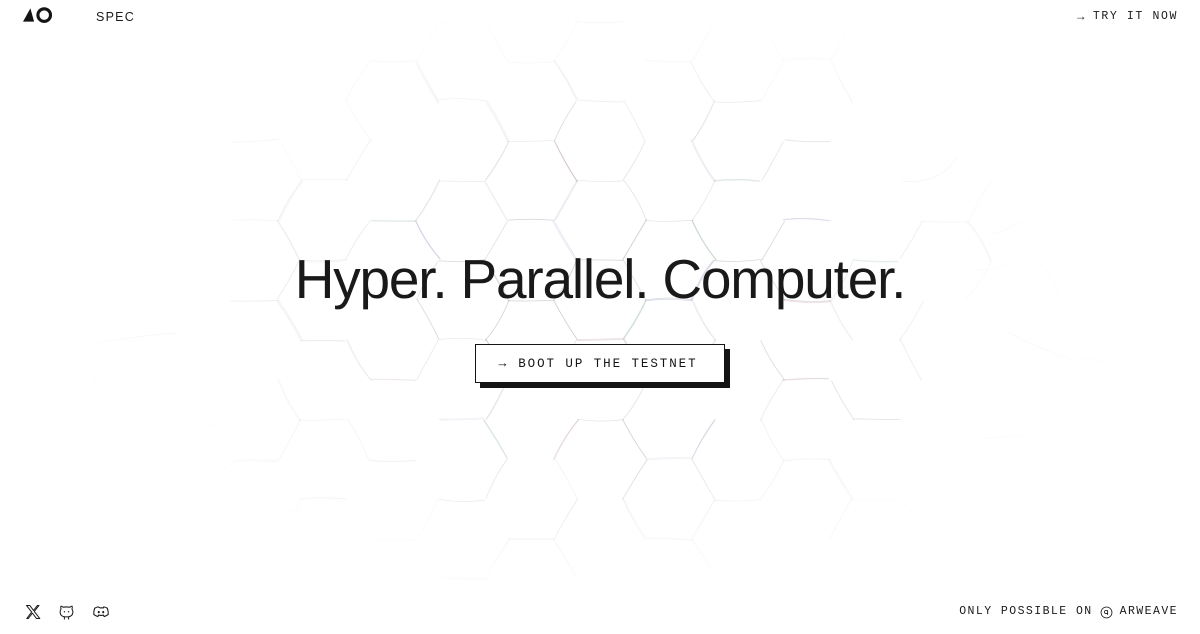 The image size is (1200, 634). Describe the element at coordinates (1106, 612) in the screenshot. I see `arweave-logo-icon` at that location.